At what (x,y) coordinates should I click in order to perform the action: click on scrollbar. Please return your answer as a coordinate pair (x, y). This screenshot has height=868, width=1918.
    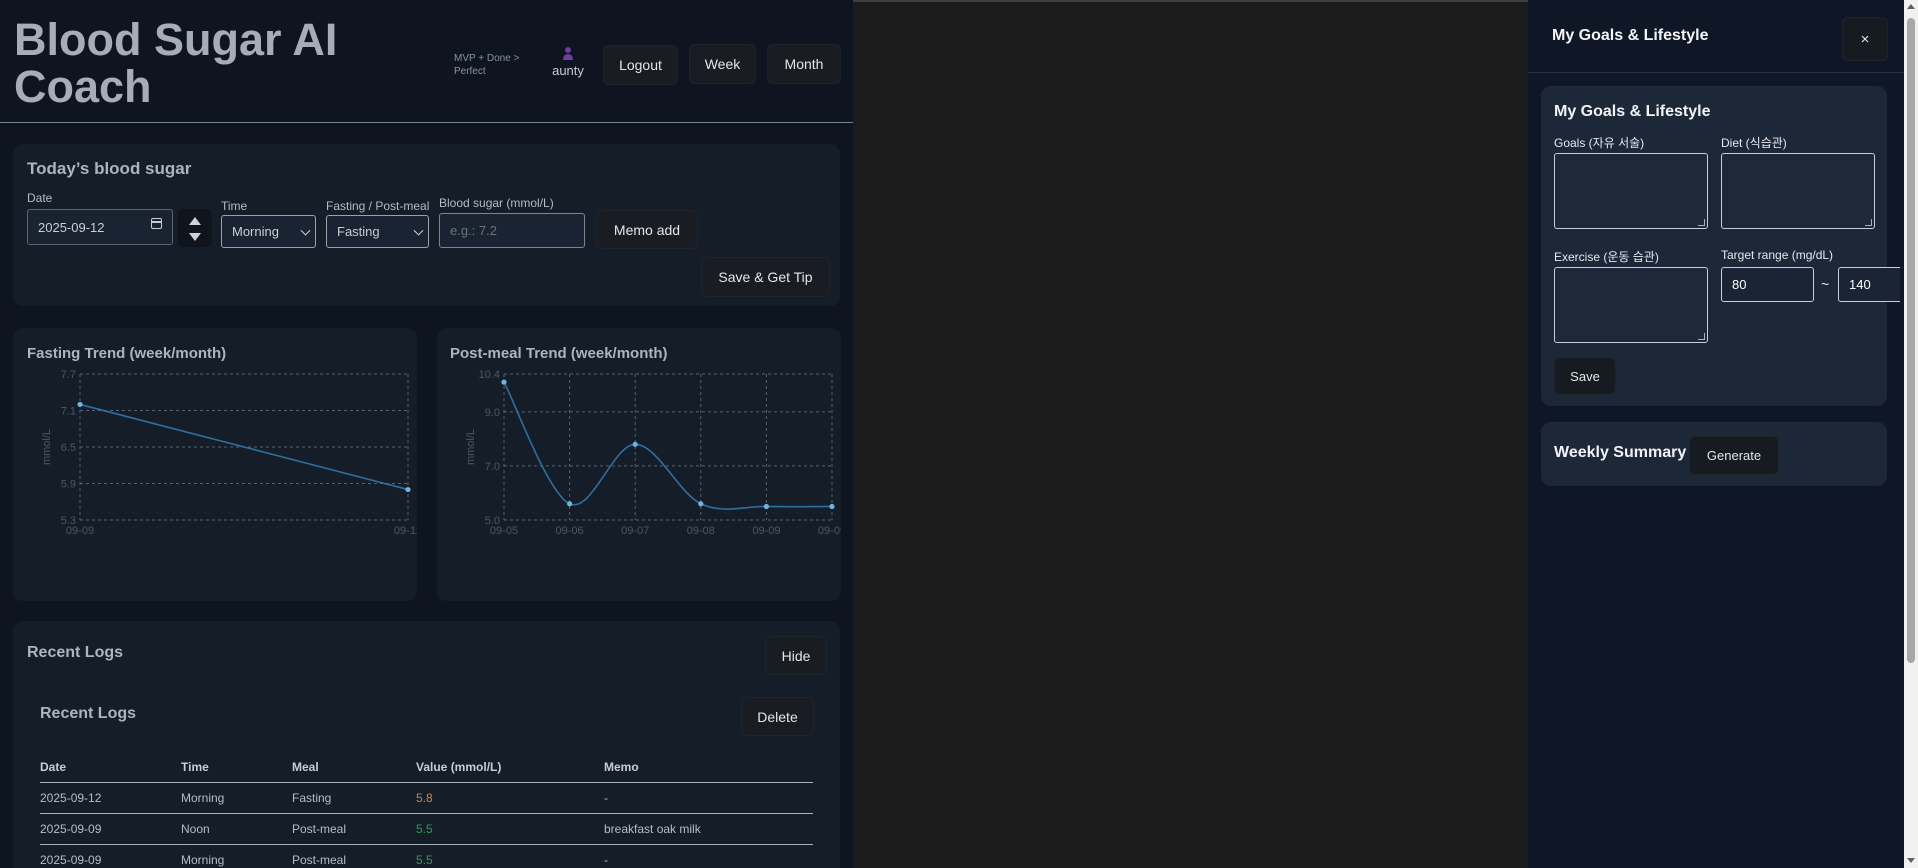
    Looking at the image, I should click on (1911, 434).